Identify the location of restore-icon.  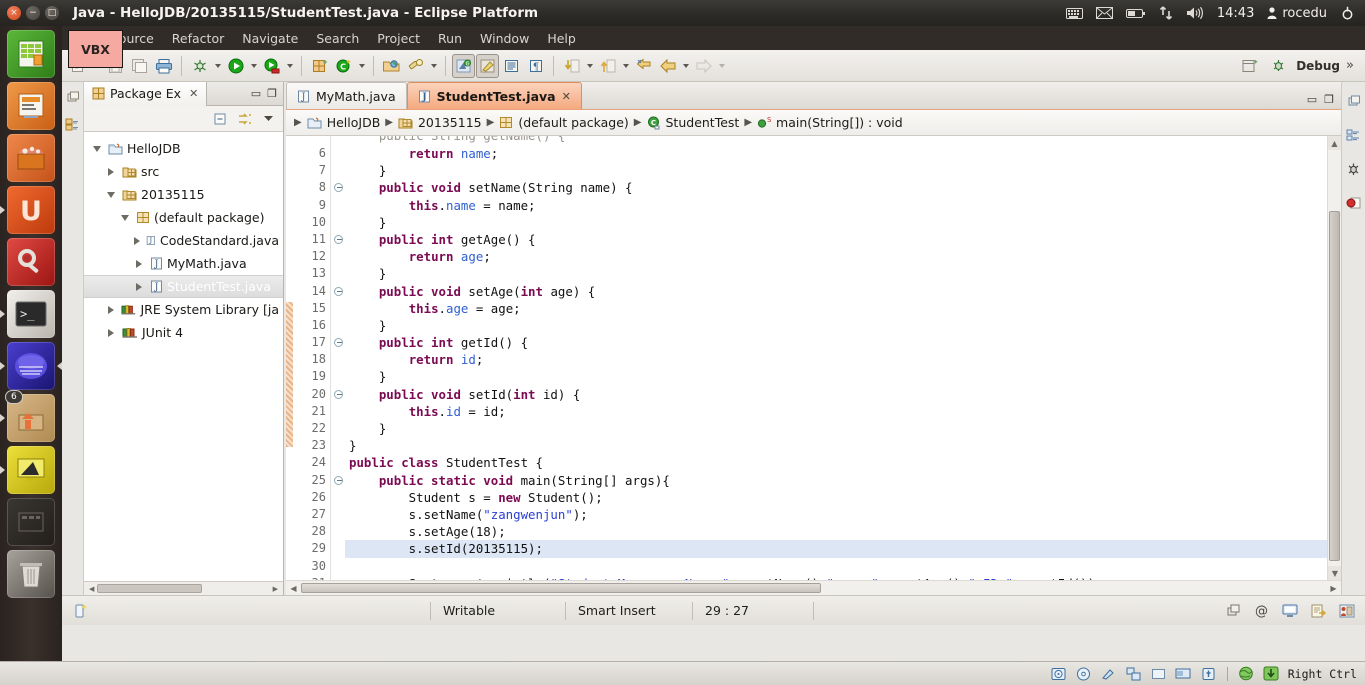
(1234, 610).